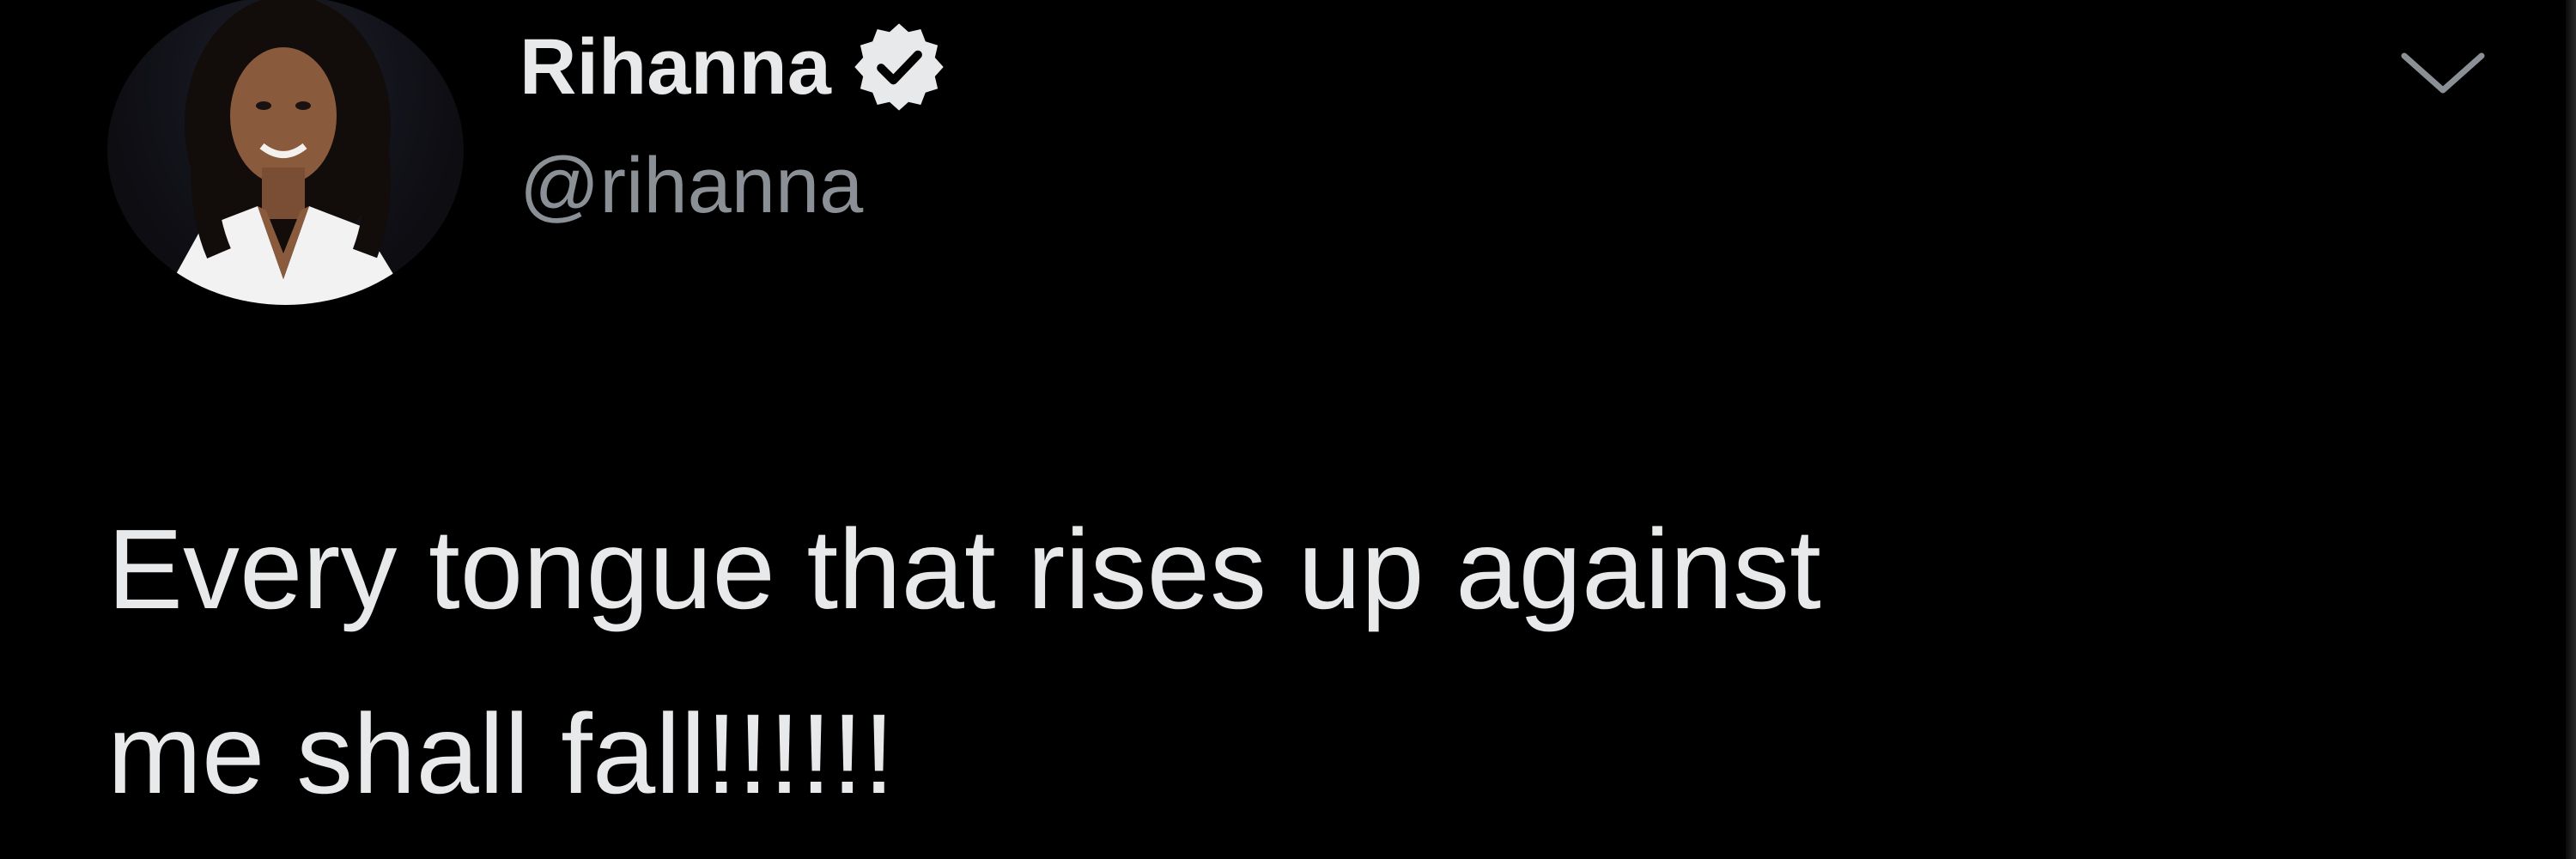  Describe the element at coordinates (2443, 73) in the screenshot. I see `chevron-down-icon` at that location.